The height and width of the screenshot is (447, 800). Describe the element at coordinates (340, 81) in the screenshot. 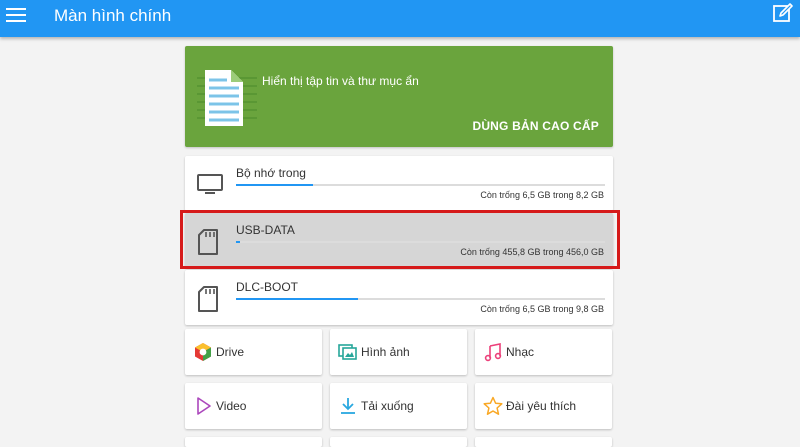

I see `promo-text: Hiển thị tập tin và thư mục ẩn` at that location.